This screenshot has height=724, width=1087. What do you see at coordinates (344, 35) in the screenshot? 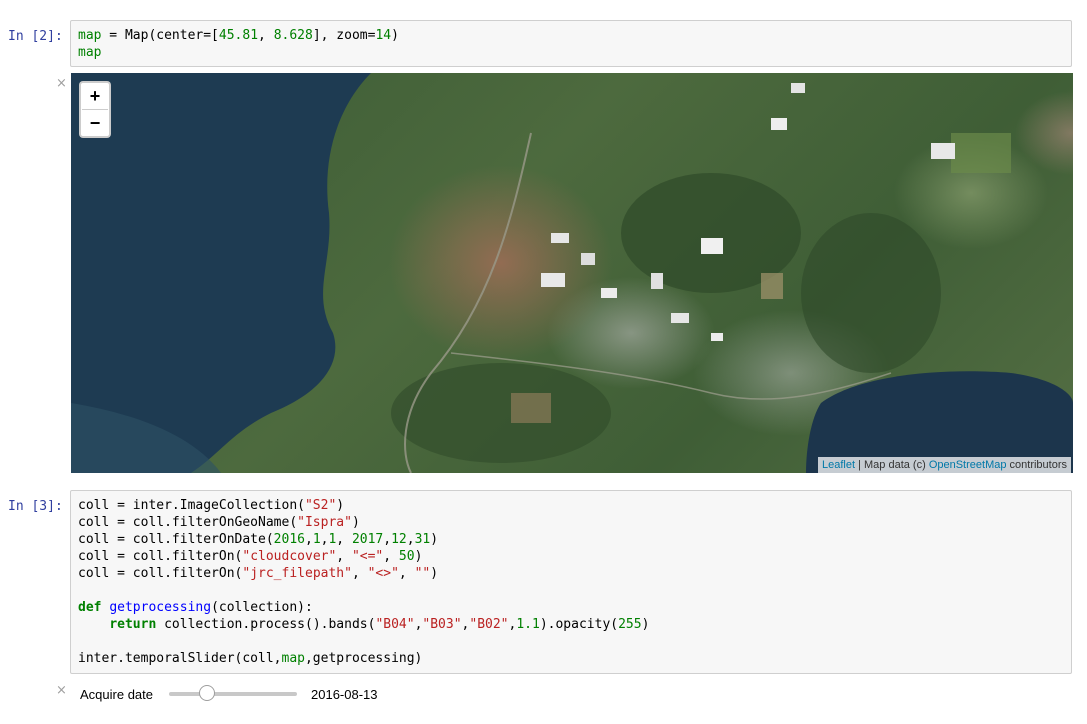
I see `code-token: ], zoom=` at bounding box center [344, 35].